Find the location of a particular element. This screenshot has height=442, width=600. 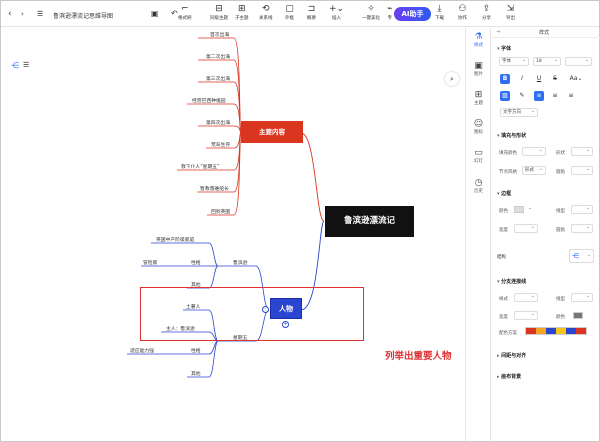

child-topic-icon: ⊞ is located at coordinates (241, 9).